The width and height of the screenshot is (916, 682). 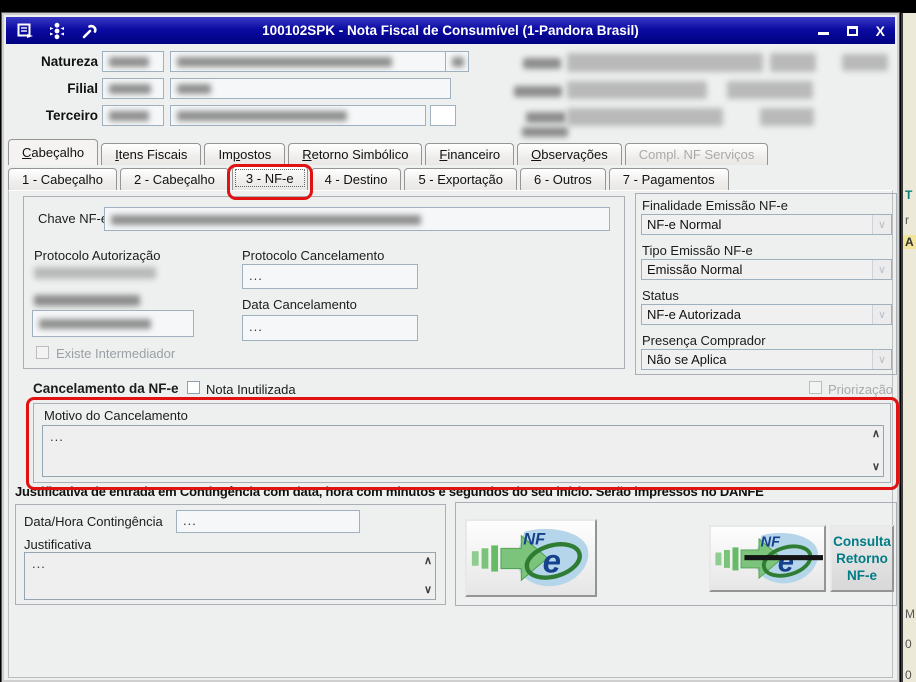 What do you see at coordinates (174, 179) in the screenshot?
I see `sub-tab-2-cabecalho: 2 - Cabeçalho` at bounding box center [174, 179].